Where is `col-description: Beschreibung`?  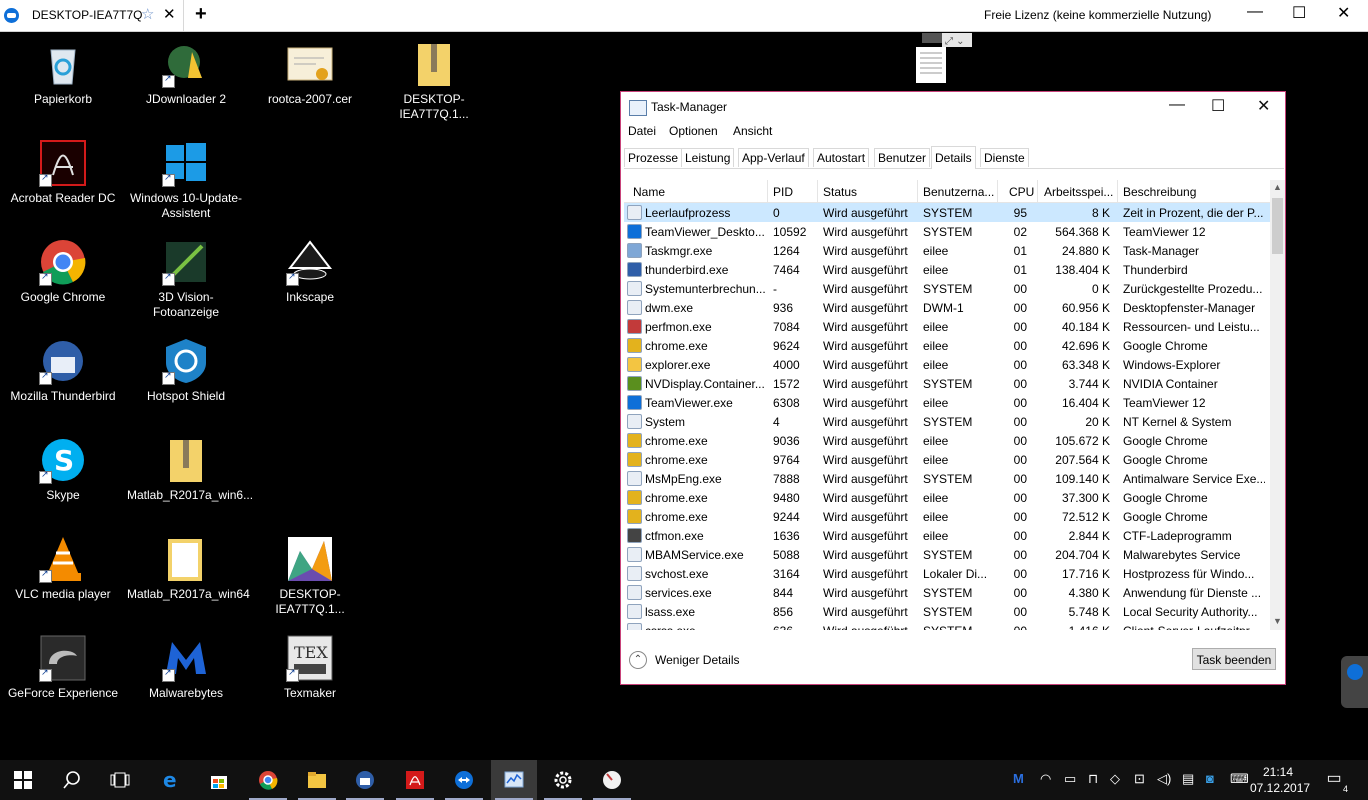 col-description: Beschreibung is located at coordinates (1159, 192).